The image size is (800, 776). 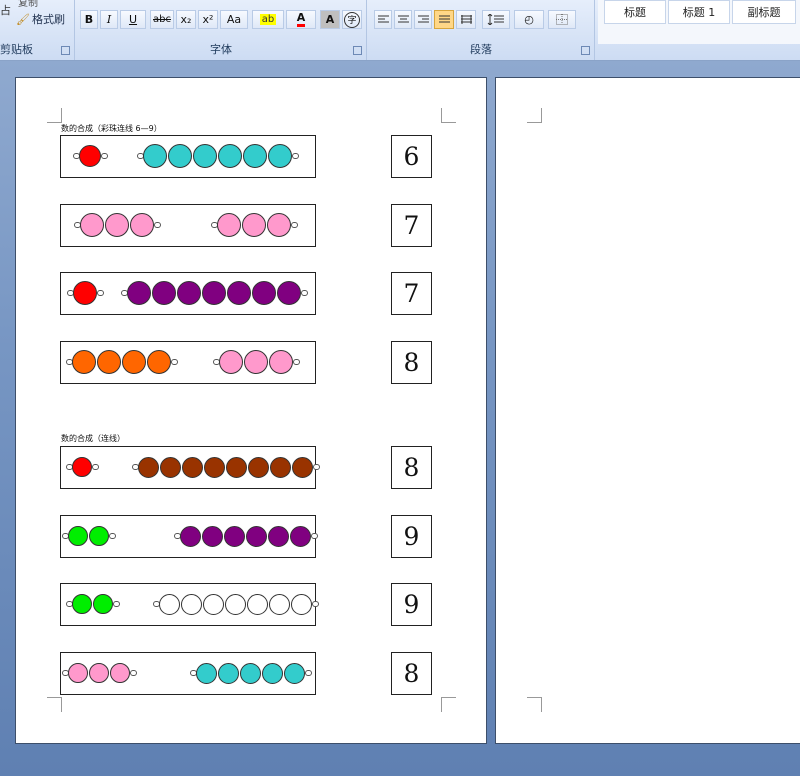 I want to click on styles-gallery: 标题 标题 1 副标题, so click(x=699, y=22).